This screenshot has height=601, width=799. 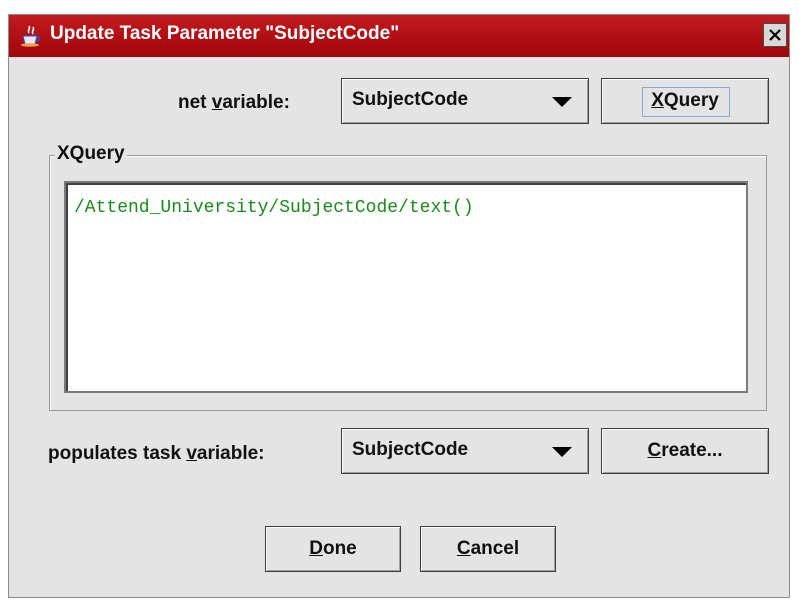 I want to click on net-variable-label-post: ariable:, so click(x=256, y=102).